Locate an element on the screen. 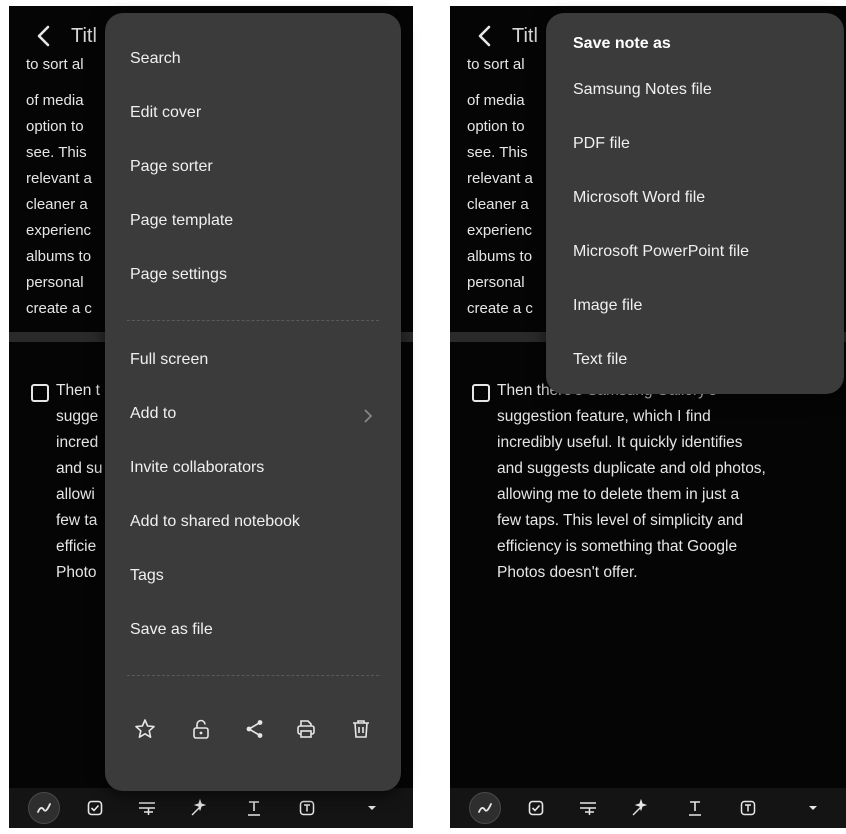 The image size is (846, 834). save-option-samsung-notes: Samsung Notes file is located at coordinates (700, 90).